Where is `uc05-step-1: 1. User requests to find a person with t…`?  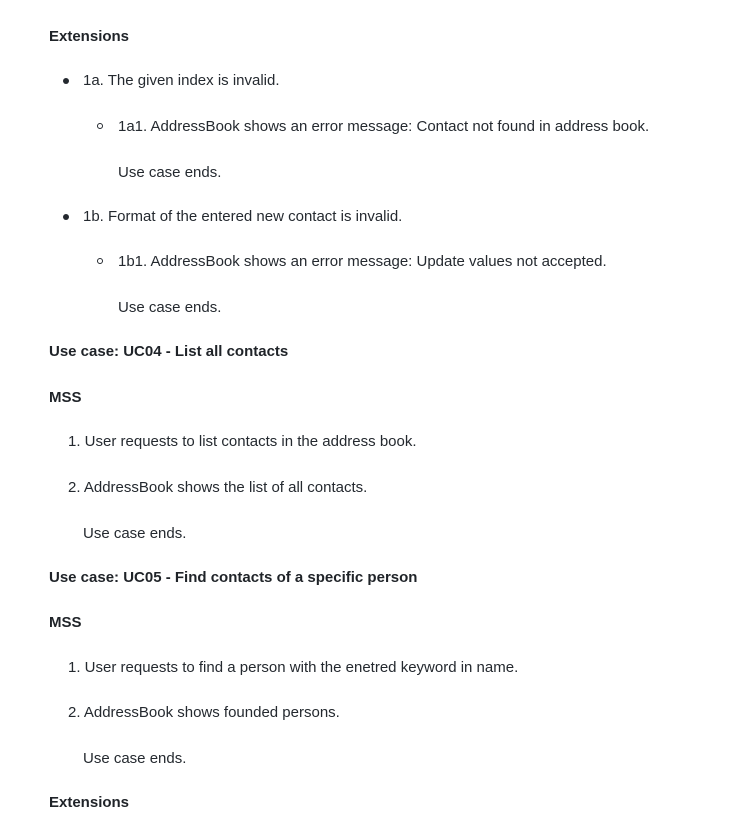
uc05-step-1: 1. User requests to find a person with t… is located at coordinates (293, 667).